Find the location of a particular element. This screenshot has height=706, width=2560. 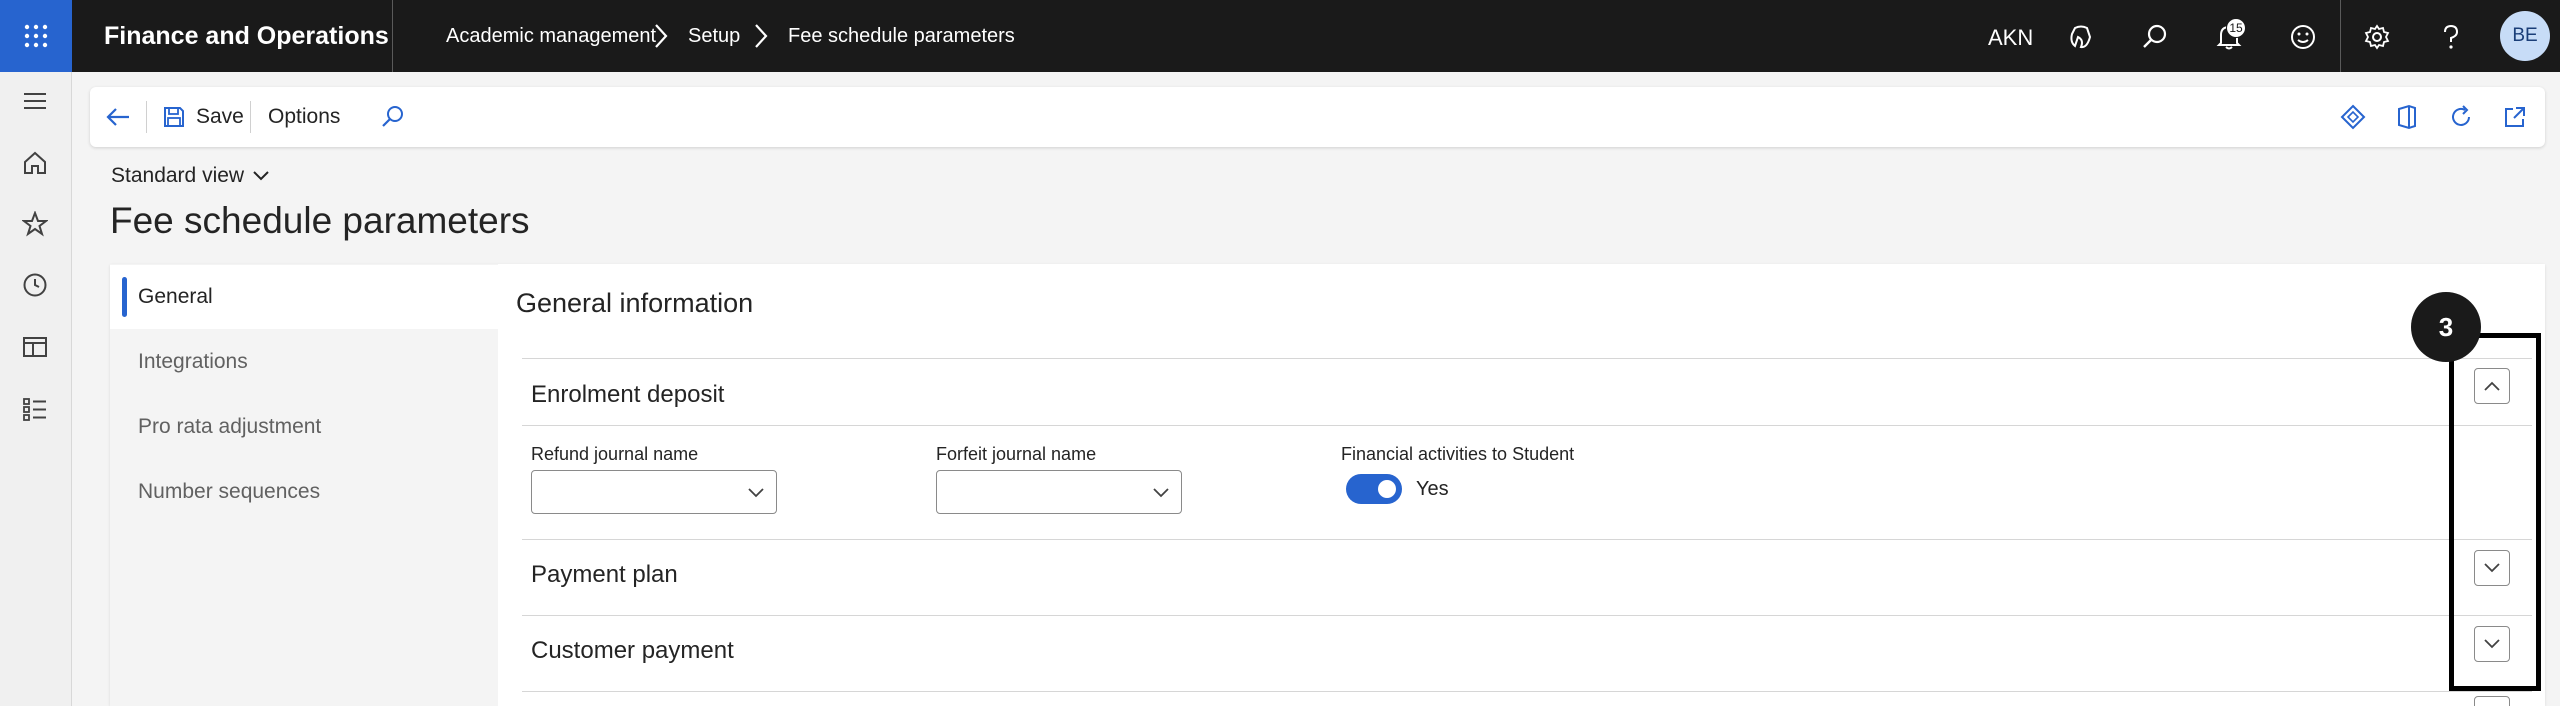

help-icon is located at coordinates (2451, 37).